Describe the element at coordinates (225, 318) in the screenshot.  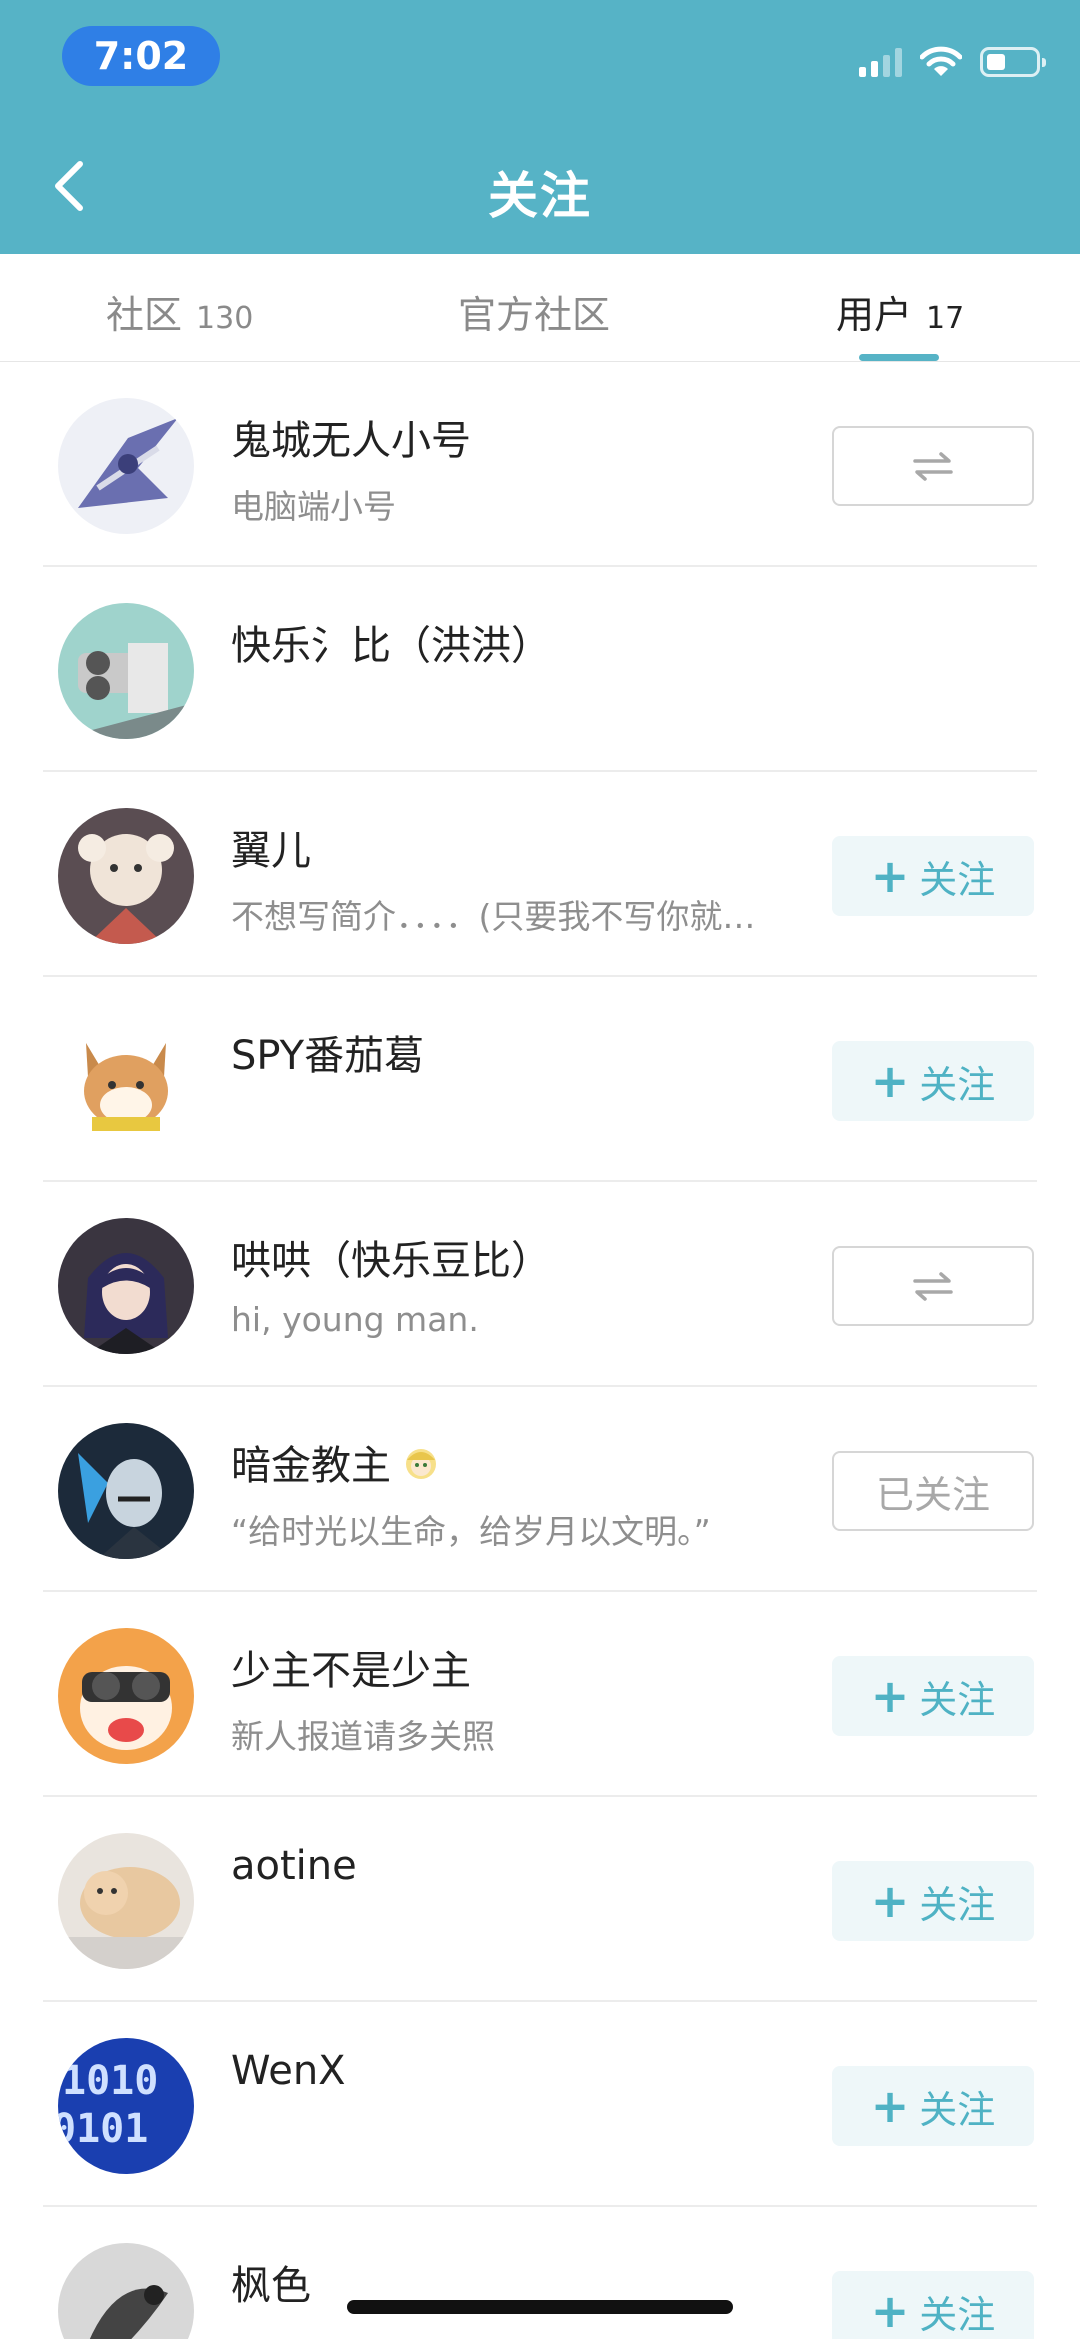
I see `tab-count: 130` at that location.